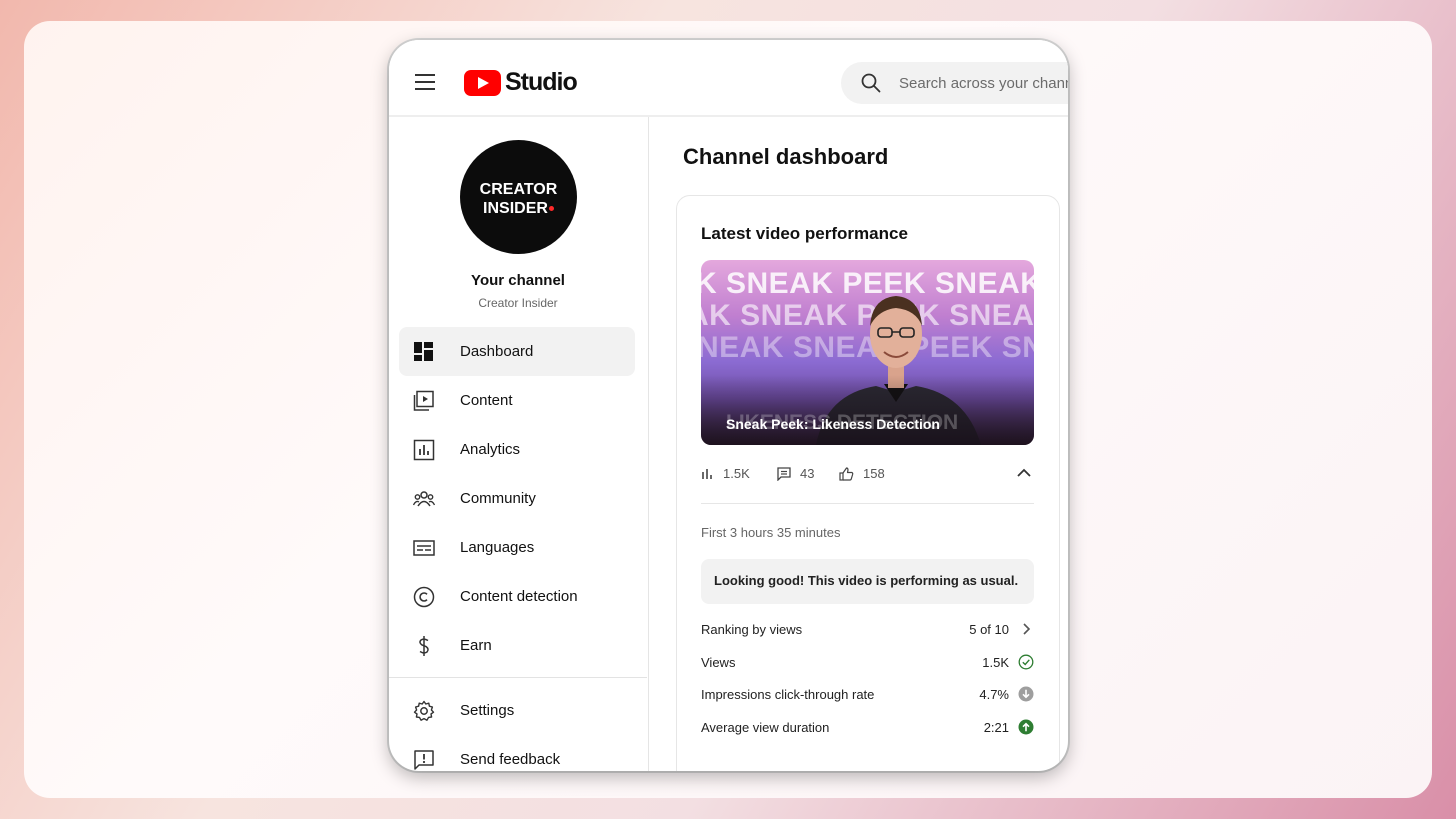  What do you see at coordinates (510, 759) in the screenshot?
I see `sidebar-item-label: Send feedback` at bounding box center [510, 759].